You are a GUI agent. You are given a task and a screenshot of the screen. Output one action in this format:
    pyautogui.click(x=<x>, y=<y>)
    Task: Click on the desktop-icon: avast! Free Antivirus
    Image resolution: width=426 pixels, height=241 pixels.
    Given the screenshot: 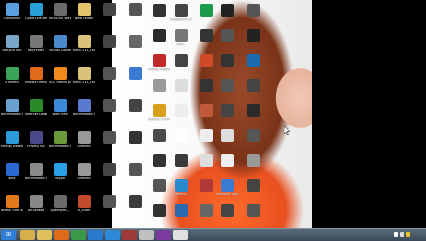 What is the action you would take?
    pyautogui.click(x=12, y=210)
    